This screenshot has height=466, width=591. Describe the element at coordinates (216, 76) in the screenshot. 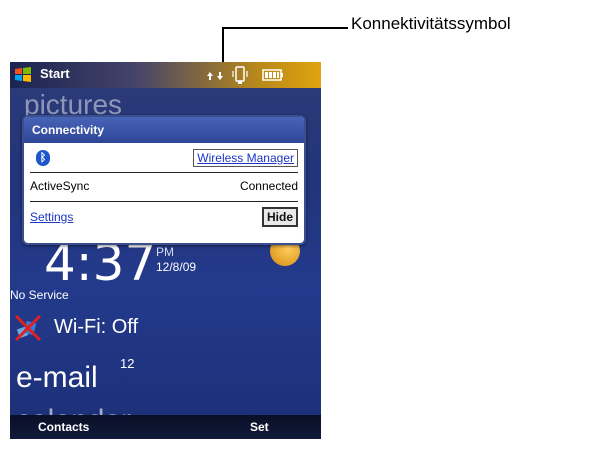

I see `connectivity-icon` at that location.